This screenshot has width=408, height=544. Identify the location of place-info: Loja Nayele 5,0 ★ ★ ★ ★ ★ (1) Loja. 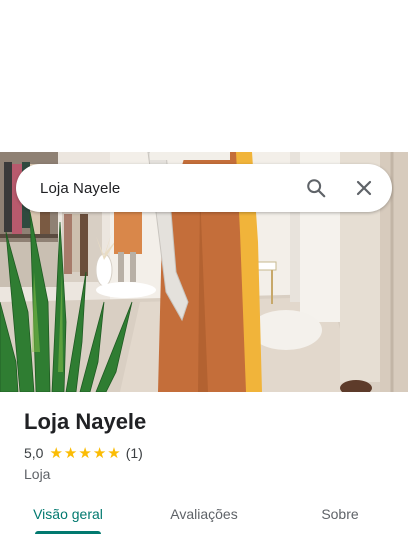
(208, 446).